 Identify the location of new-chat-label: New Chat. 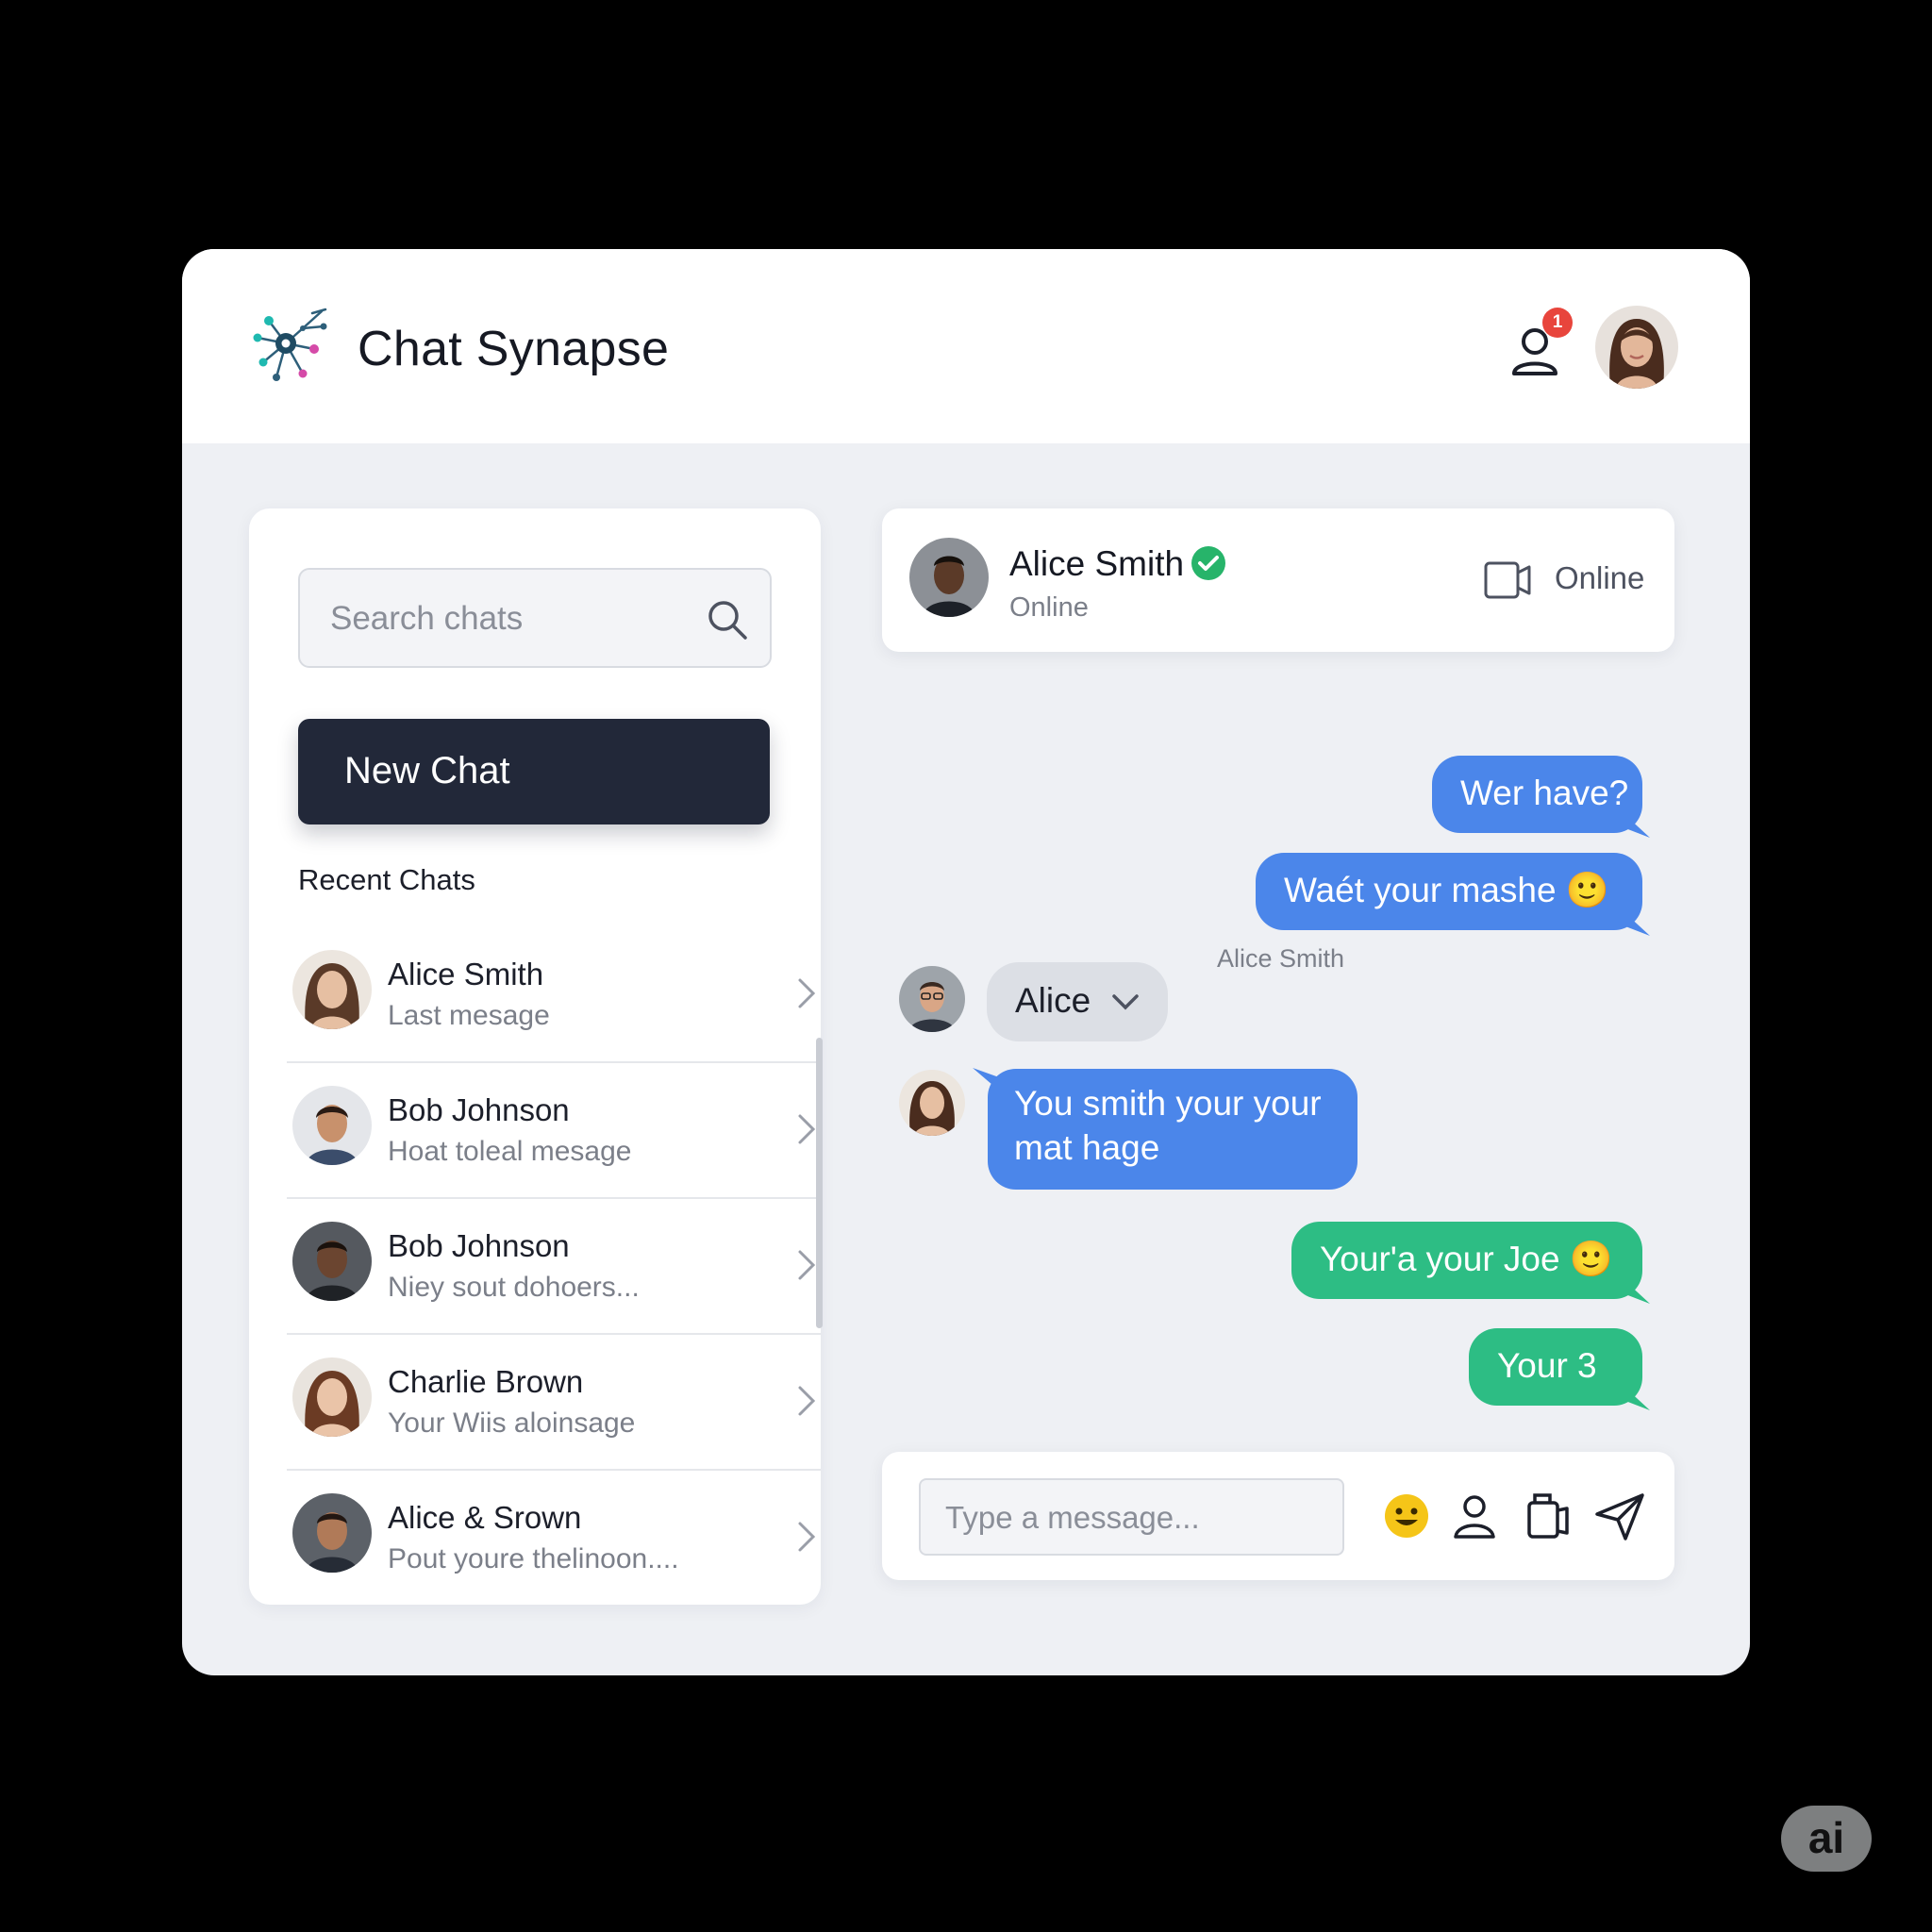
(427, 770).